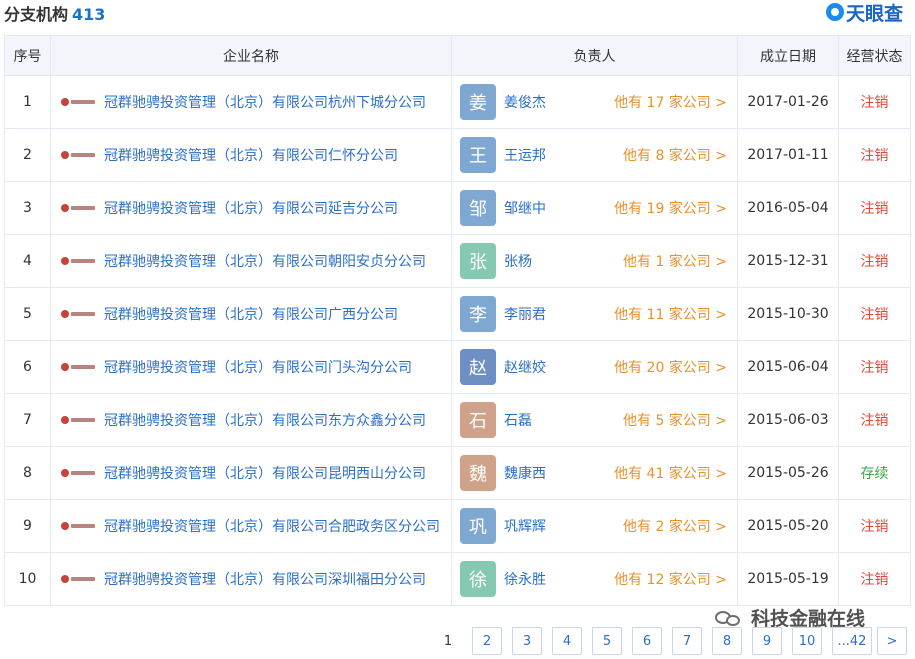  I want to click on company-cell: 冠群驰骋投资管理（北京）有限公司延吉分公司, so click(251, 208).